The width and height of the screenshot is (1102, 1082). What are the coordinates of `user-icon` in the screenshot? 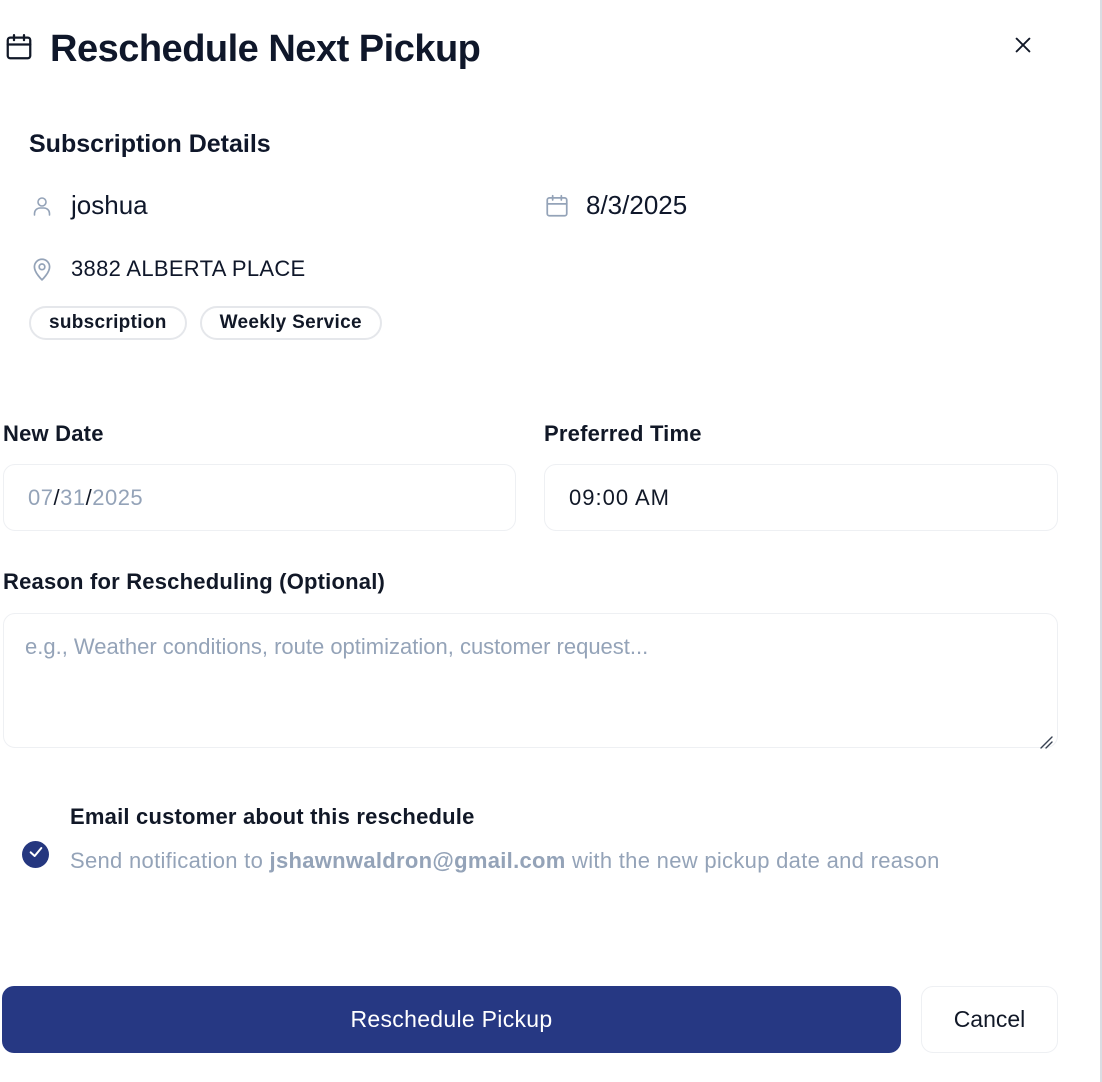 It's located at (42, 206).